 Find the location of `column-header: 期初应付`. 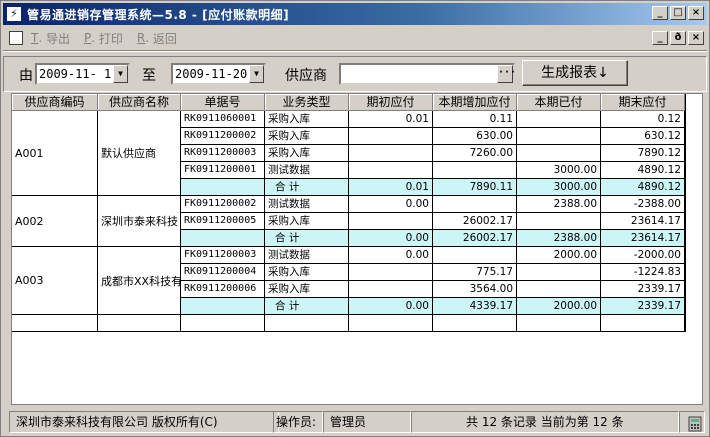

column-header: 期初应付 is located at coordinates (391, 102).